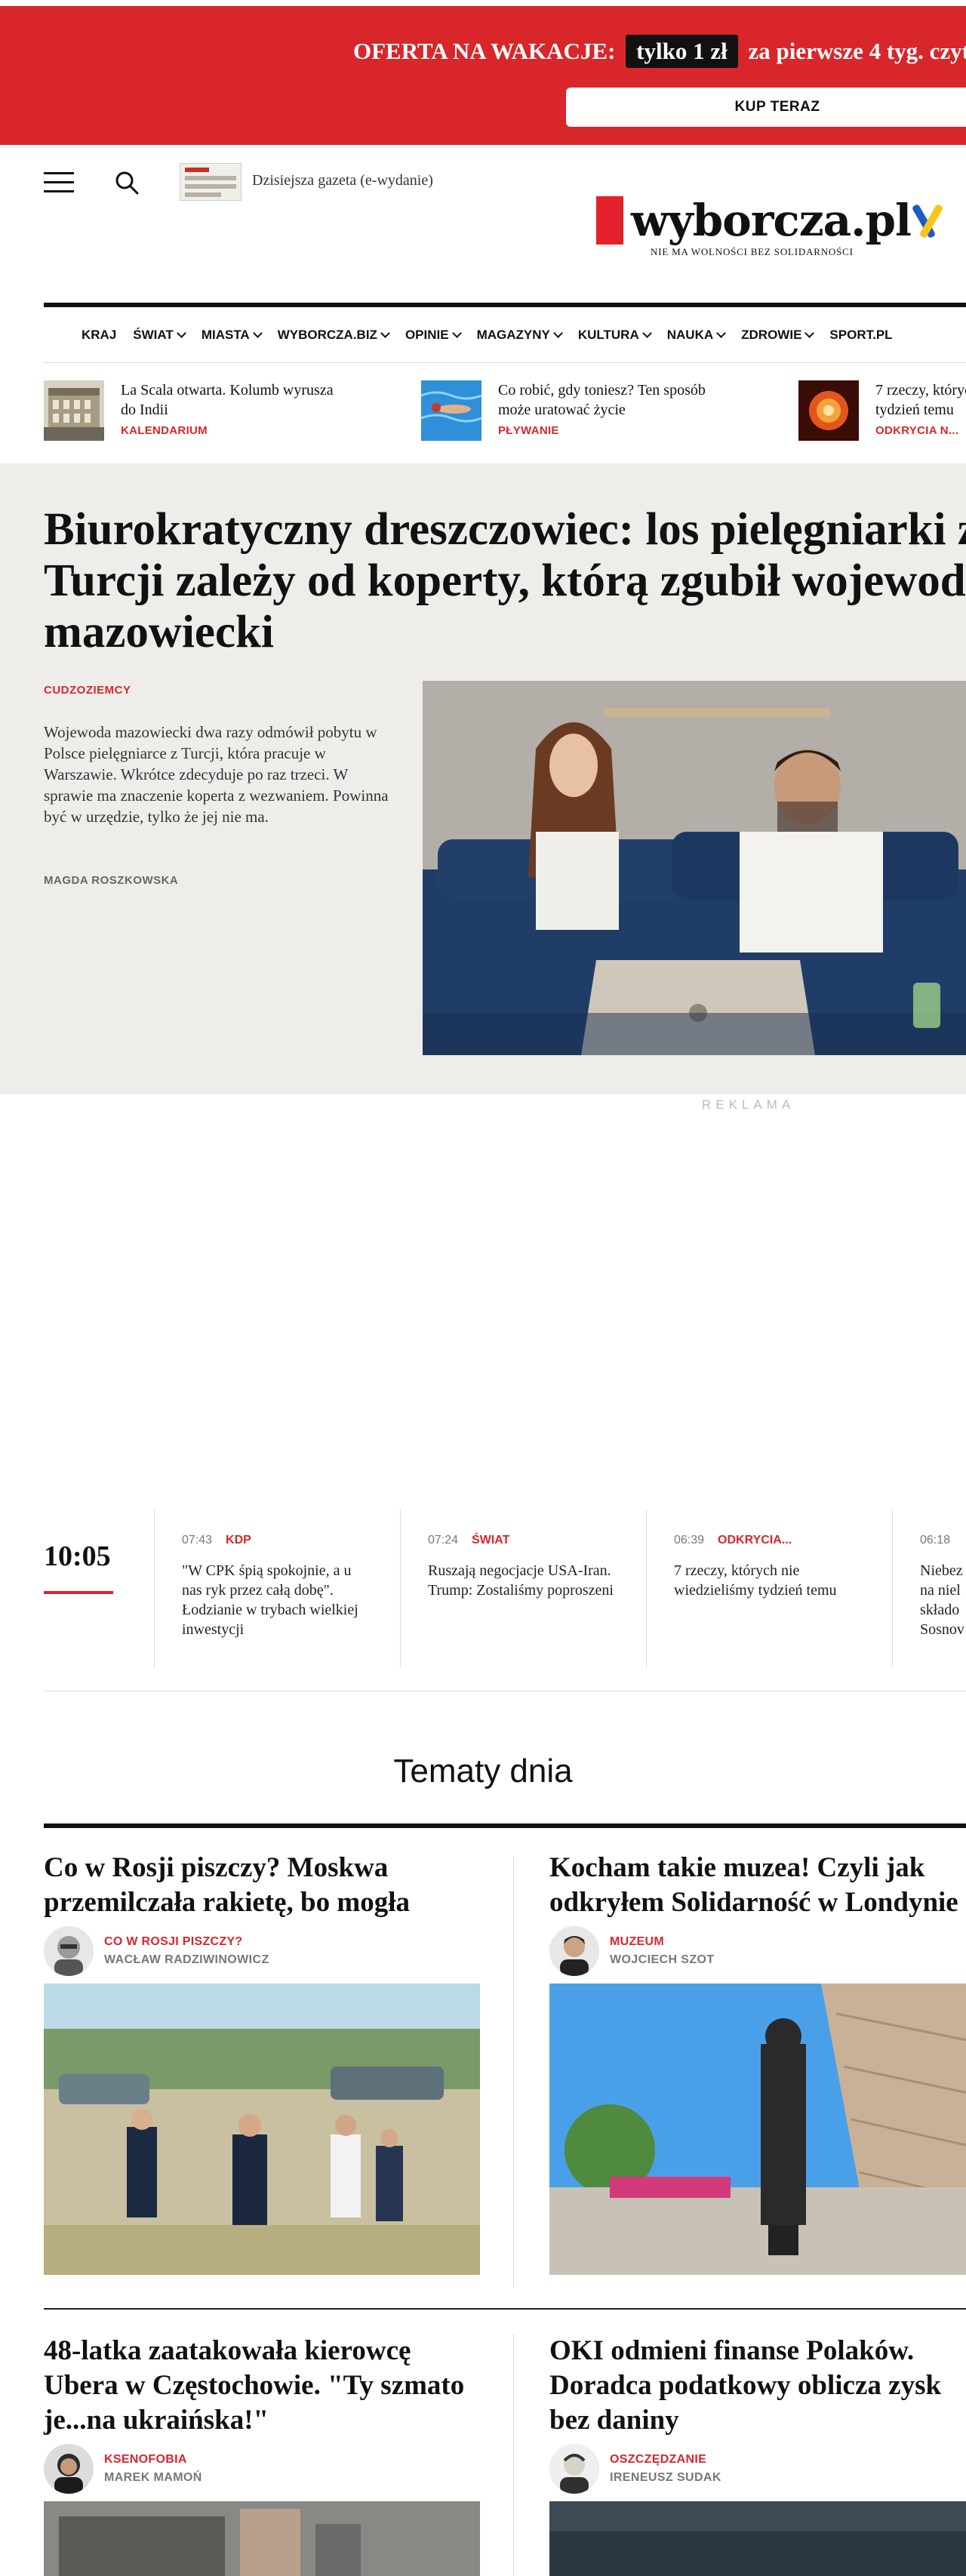 This screenshot has height=2576, width=966. What do you see at coordinates (234, 430) in the screenshot?
I see `teaser-category: KALENDARIUM` at bounding box center [234, 430].